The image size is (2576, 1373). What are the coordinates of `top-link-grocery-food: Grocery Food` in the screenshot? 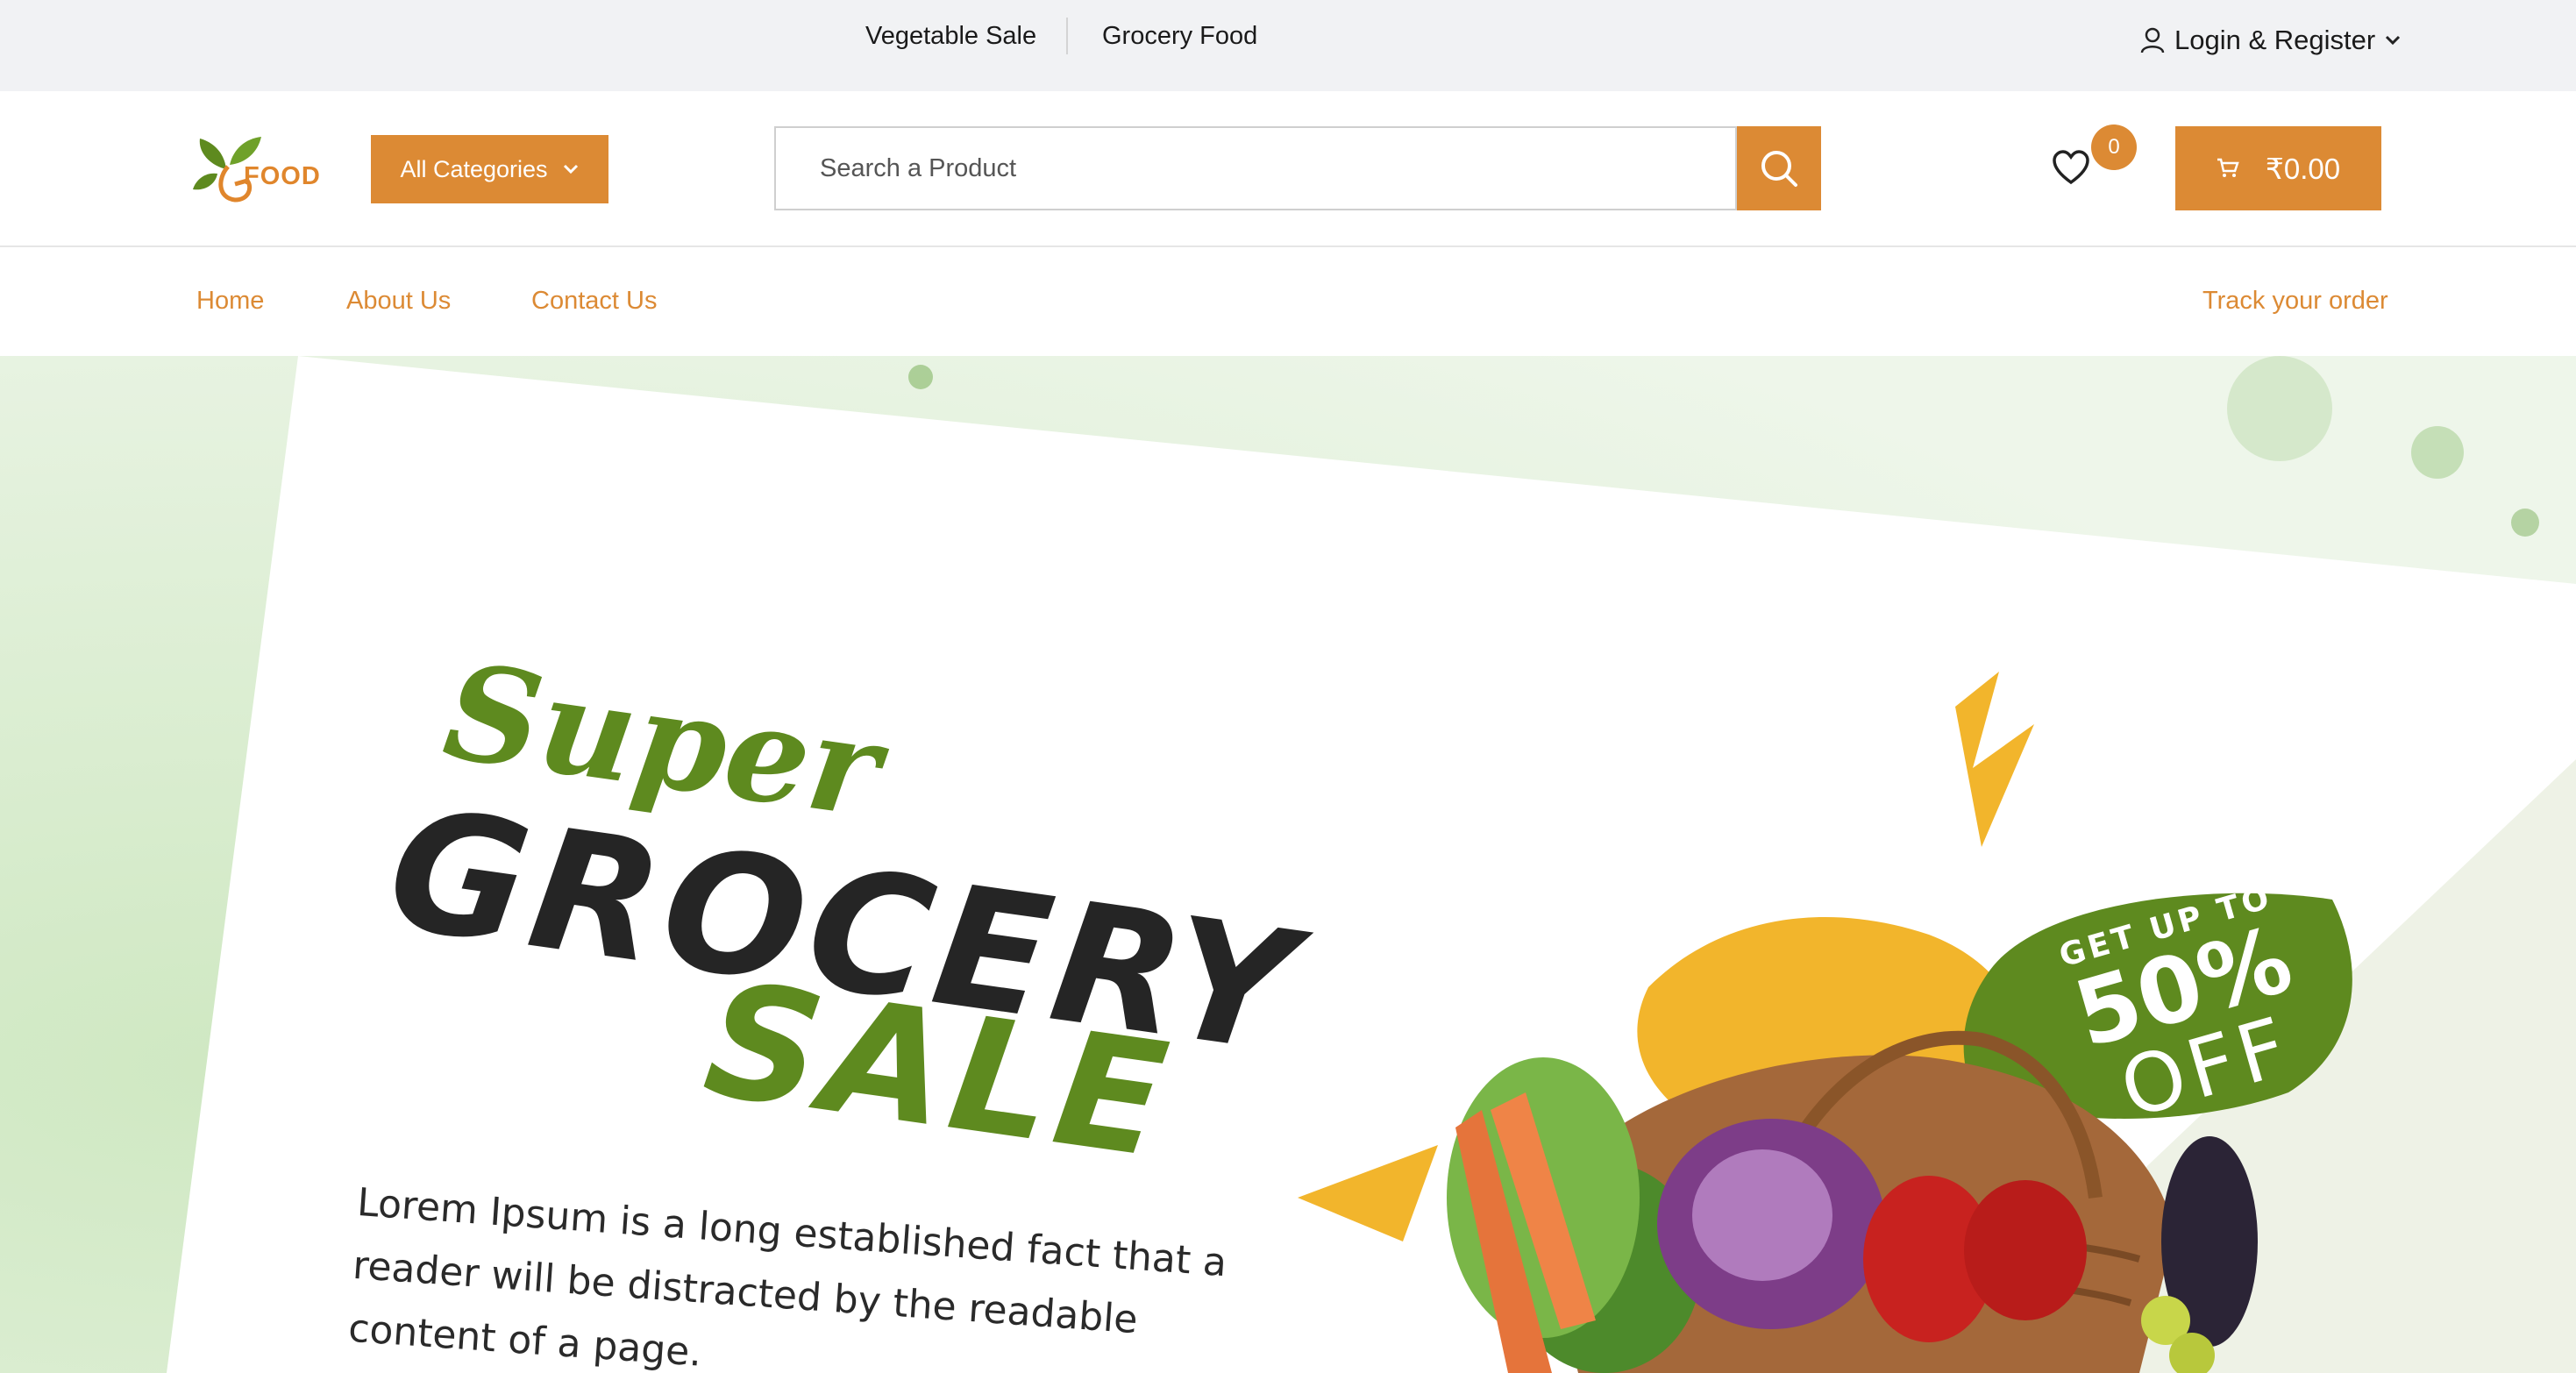 It's located at (1179, 36).